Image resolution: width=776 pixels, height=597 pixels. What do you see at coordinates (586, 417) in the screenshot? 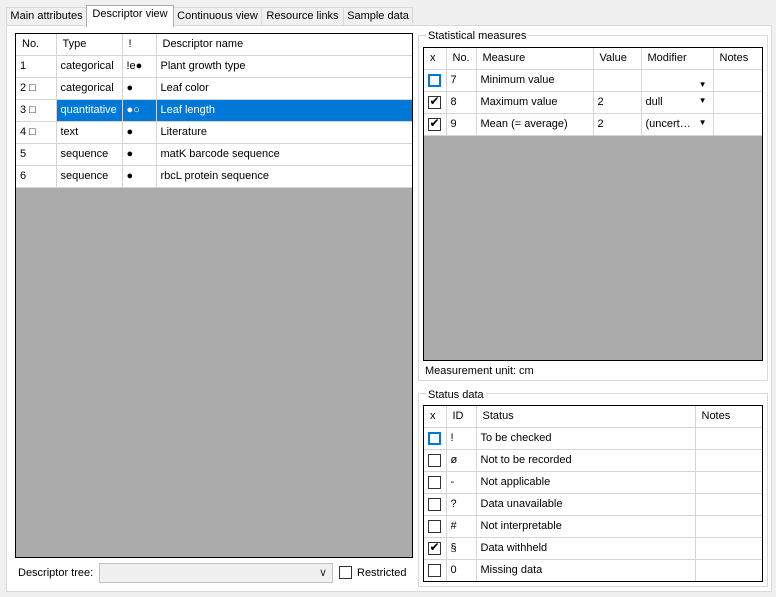
I see `col-header-status: Status` at bounding box center [586, 417].